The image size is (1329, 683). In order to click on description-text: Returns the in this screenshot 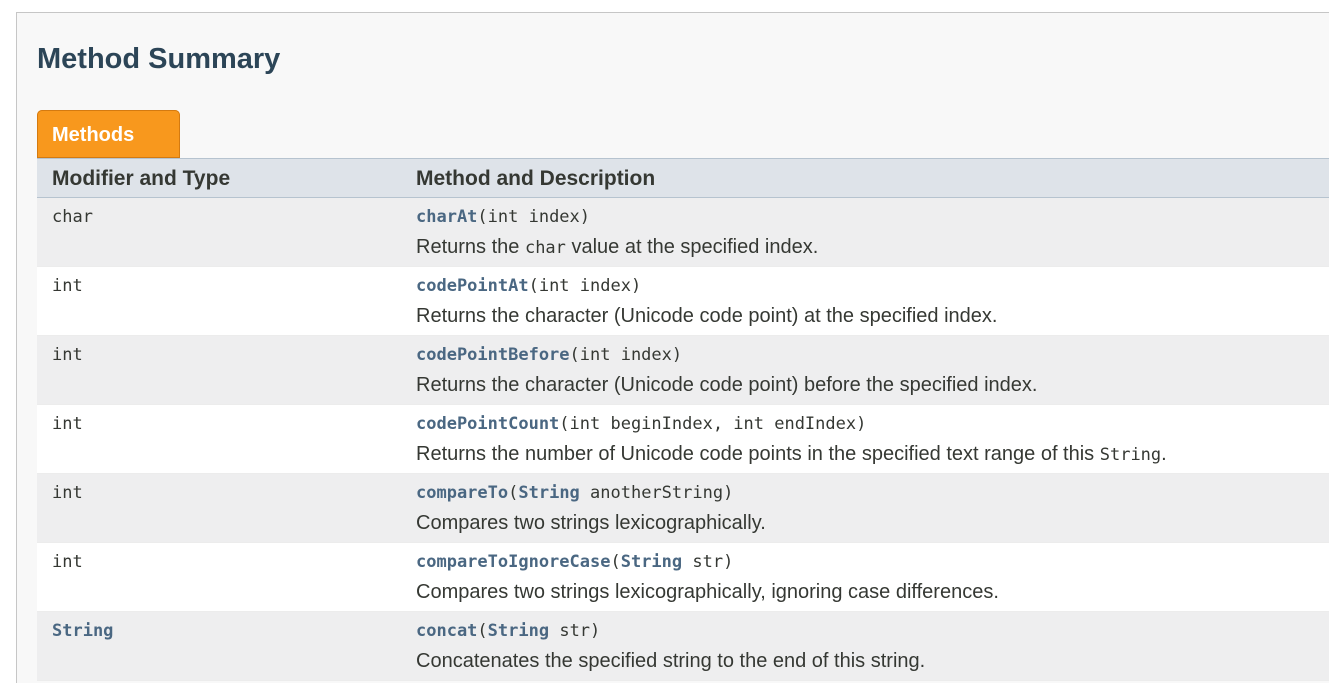, I will do `click(470, 247)`.